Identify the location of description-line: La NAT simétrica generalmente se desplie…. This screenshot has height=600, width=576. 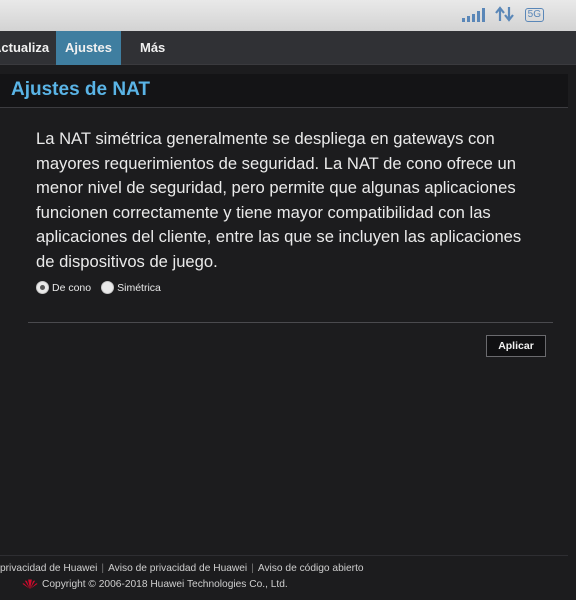
(265, 138).